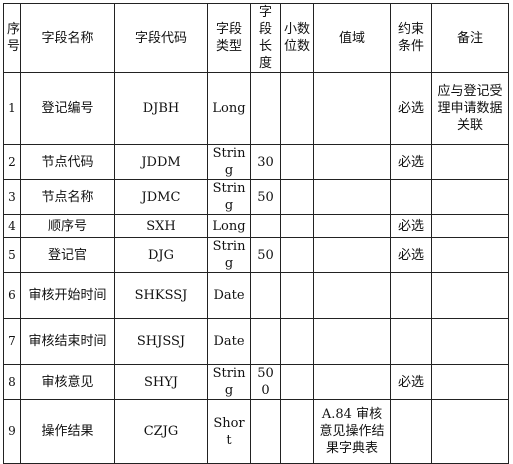 This screenshot has width=513, height=464. I want to click on table-row: 5 登记官 DJG String 50 必选, so click(256, 255).